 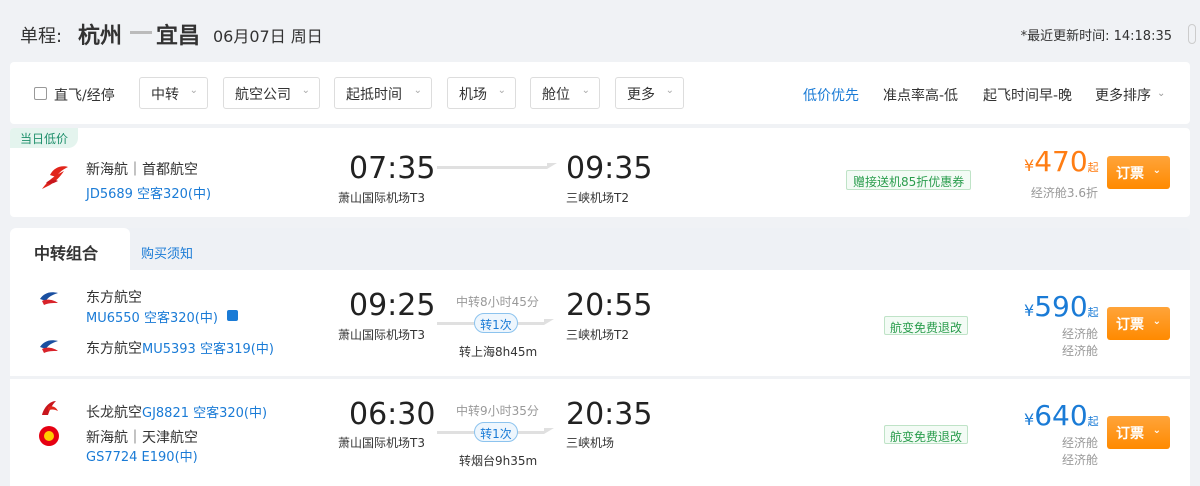 I want to click on to-city: 宜昌, so click(x=178, y=36).